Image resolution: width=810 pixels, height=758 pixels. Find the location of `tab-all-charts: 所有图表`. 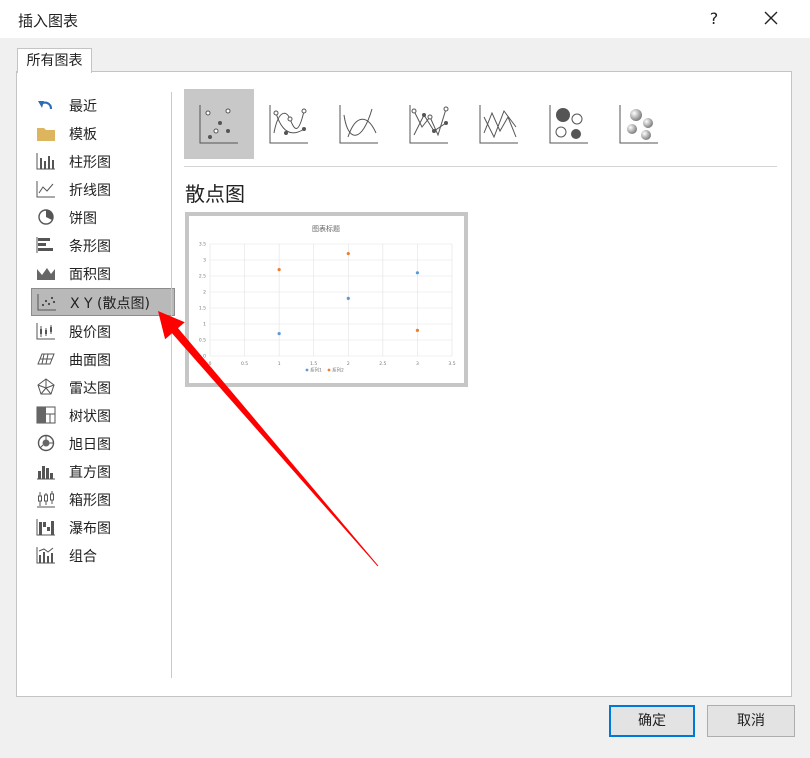

tab-all-charts: 所有图表 is located at coordinates (54, 60).